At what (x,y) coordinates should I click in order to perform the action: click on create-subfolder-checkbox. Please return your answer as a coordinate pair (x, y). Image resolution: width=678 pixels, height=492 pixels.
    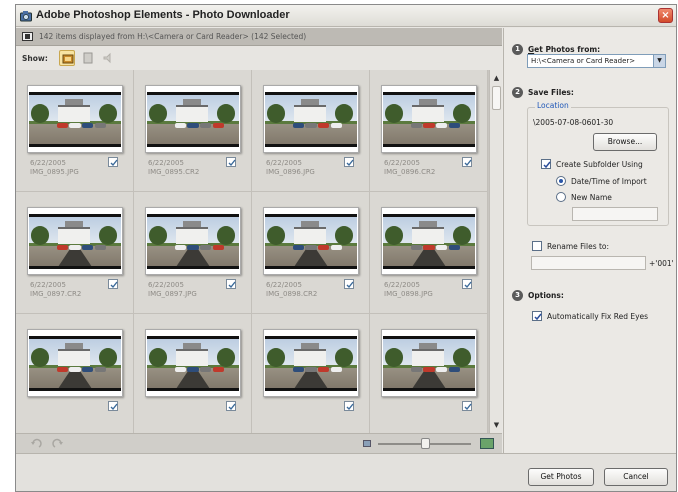
    Looking at the image, I should click on (546, 164).